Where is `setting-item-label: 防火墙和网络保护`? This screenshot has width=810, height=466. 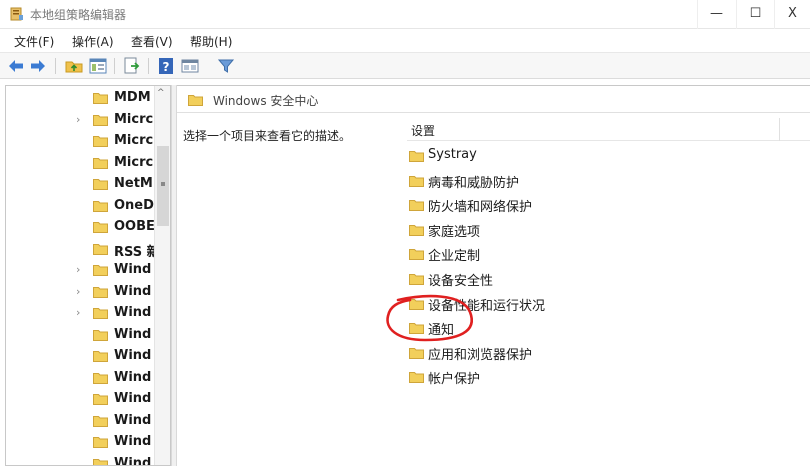
setting-item-label: 防火墙和网络保护 is located at coordinates (480, 208).